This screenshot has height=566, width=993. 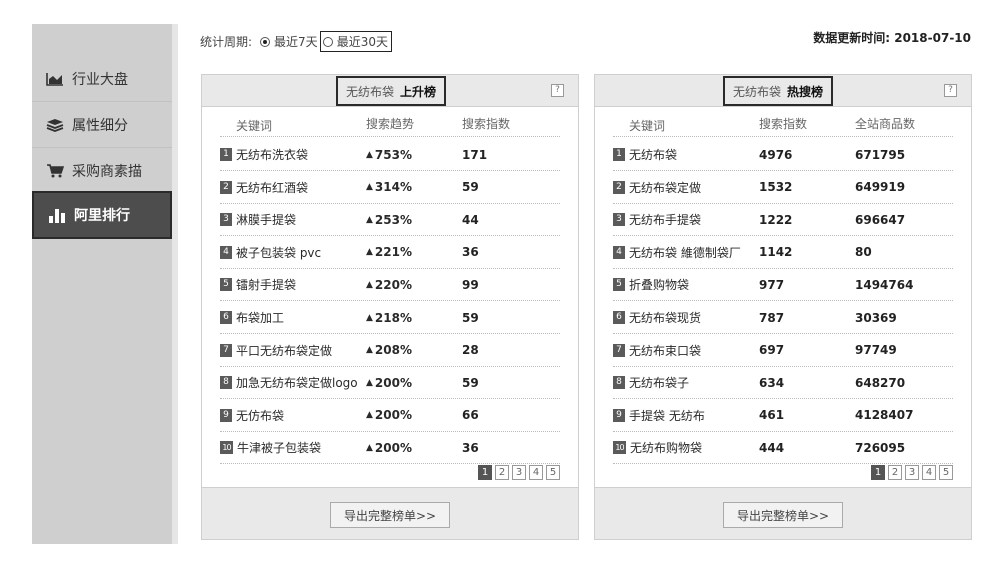 What do you see at coordinates (880, 447) in the screenshot?
I see `product-count-value: 726095` at bounding box center [880, 447].